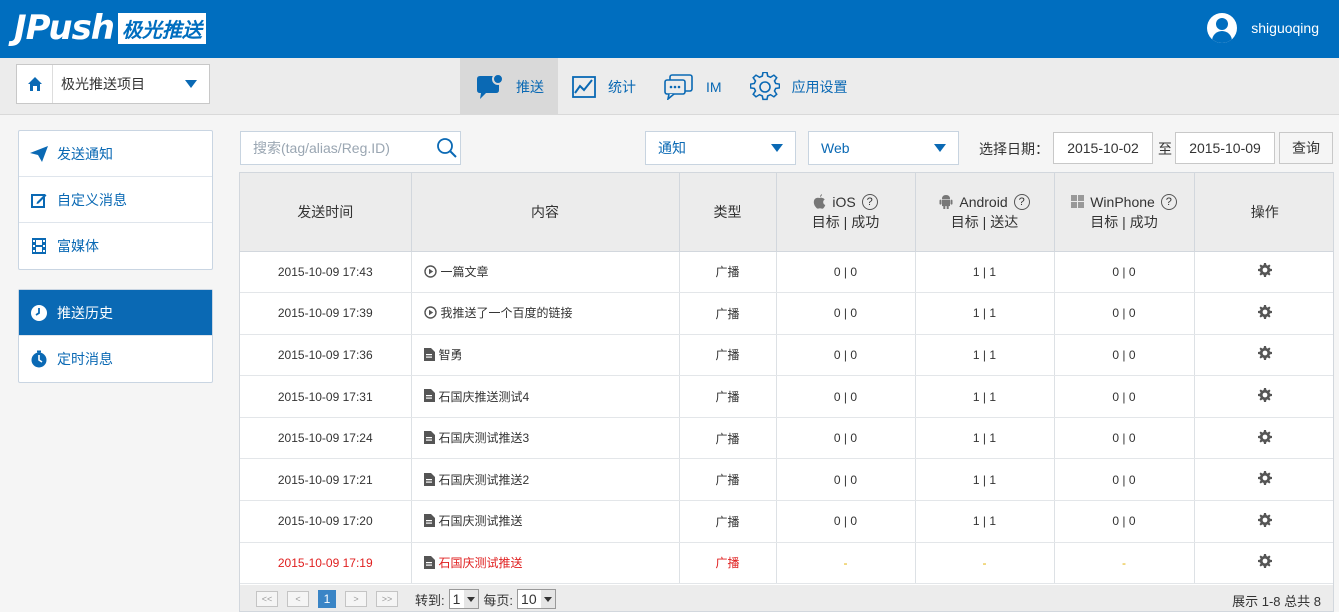 The image size is (1339, 612). I want to click on tab-app-settings-label: 应用设置, so click(819, 86).